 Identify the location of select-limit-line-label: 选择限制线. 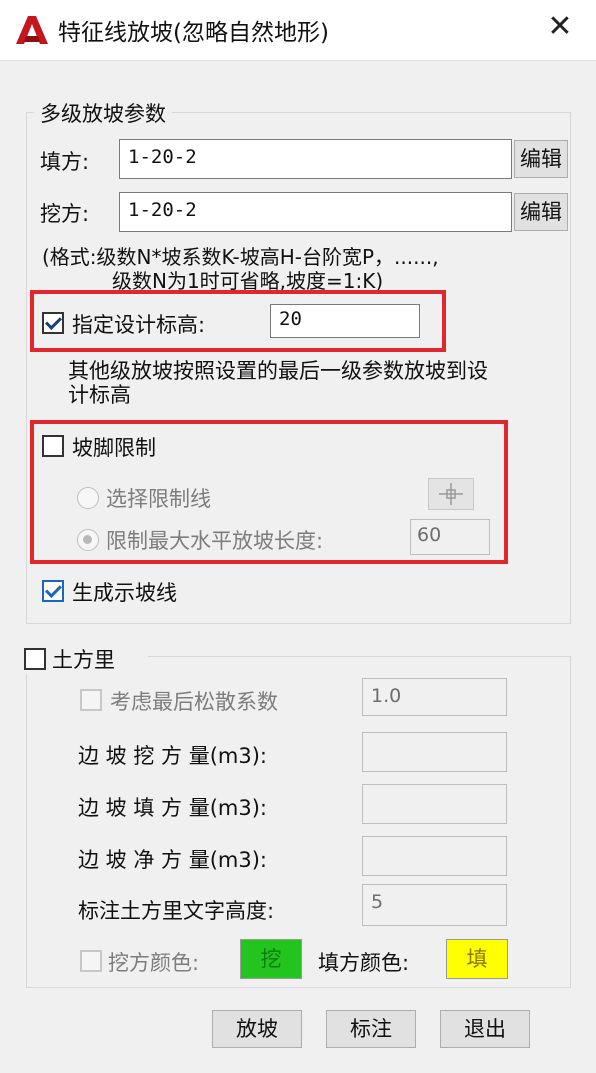
(158, 499).